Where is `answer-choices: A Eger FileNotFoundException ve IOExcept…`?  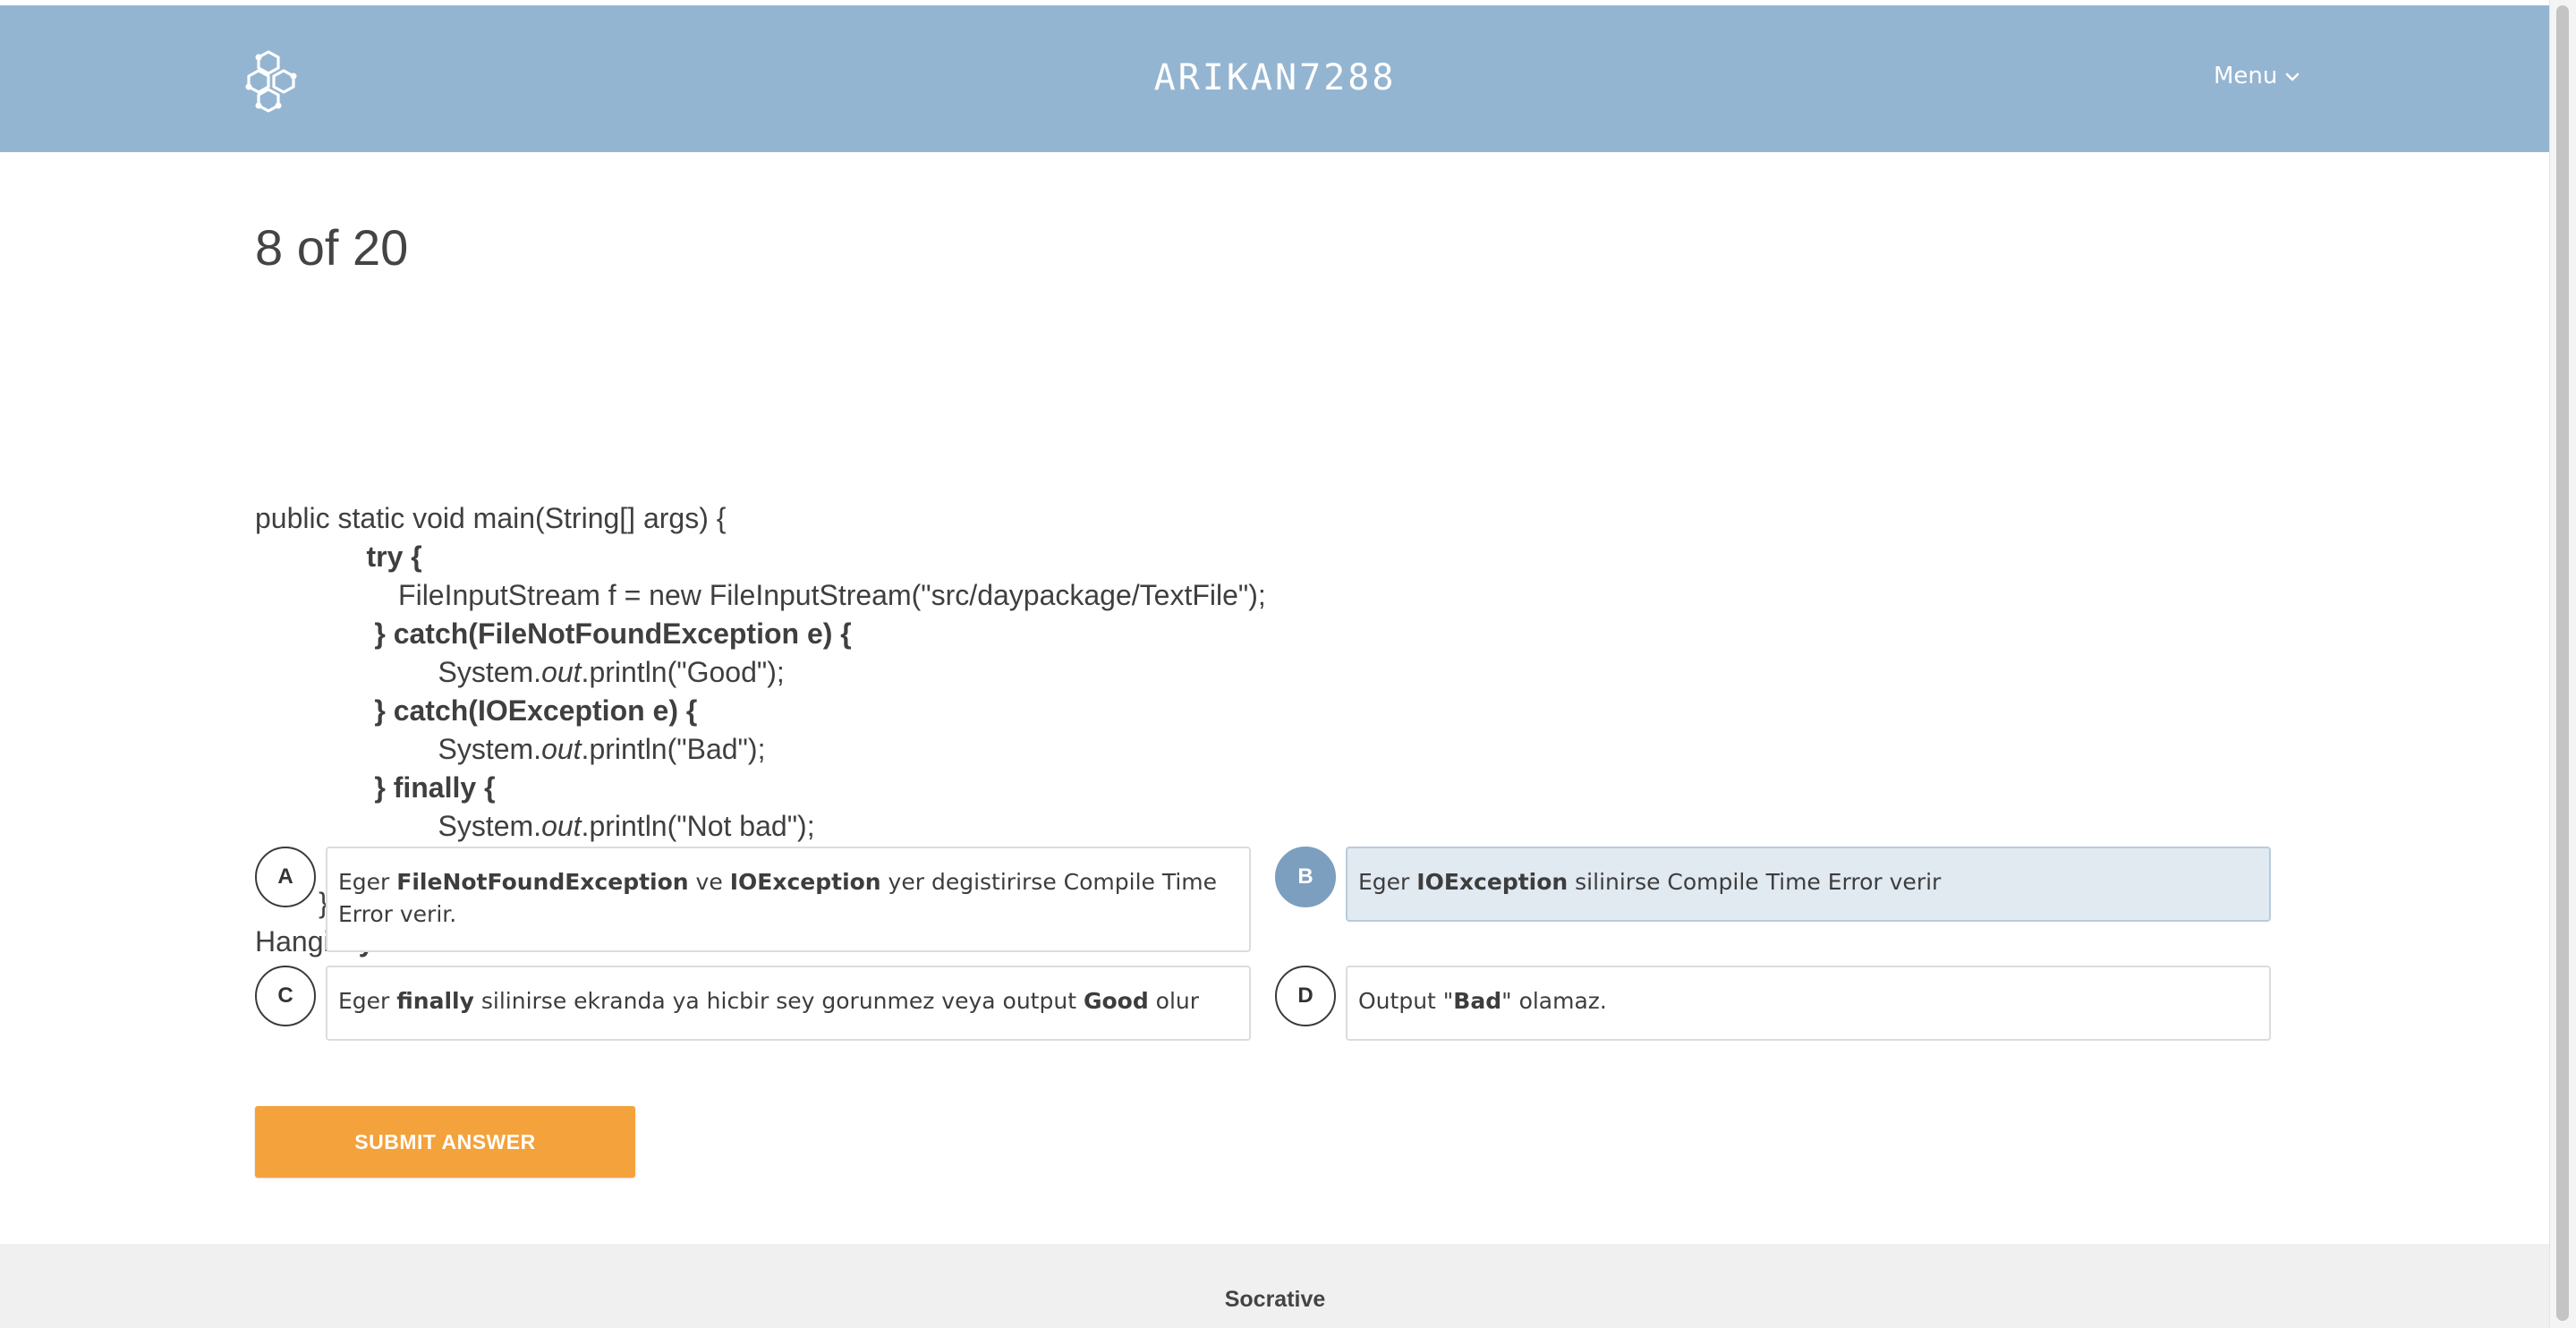
answer-choices: A Eger FileNotFoundException ve IOExcept… is located at coordinates (1264, 958).